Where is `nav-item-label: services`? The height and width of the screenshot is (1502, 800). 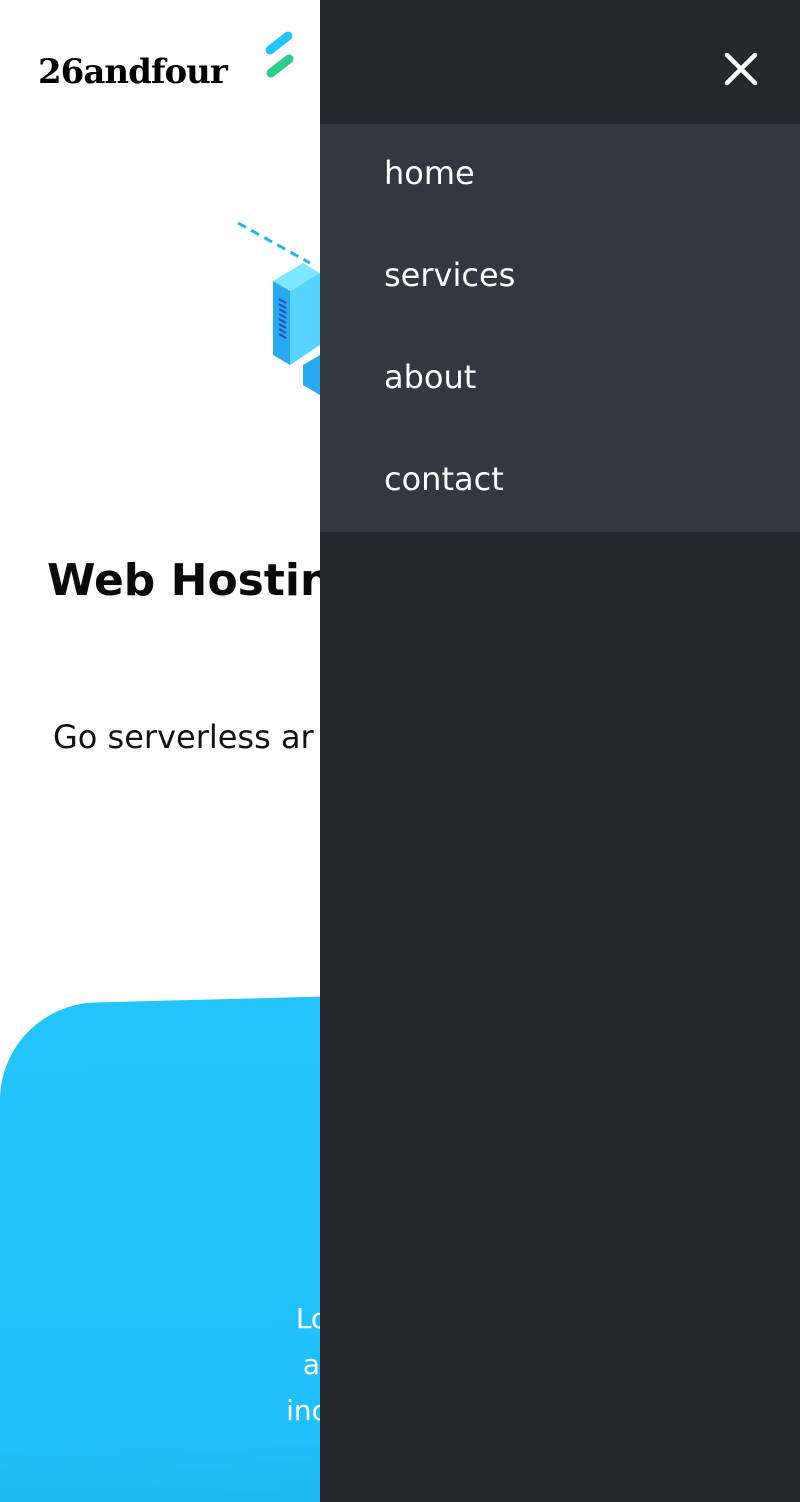 nav-item-label: services is located at coordinates (450, 275).